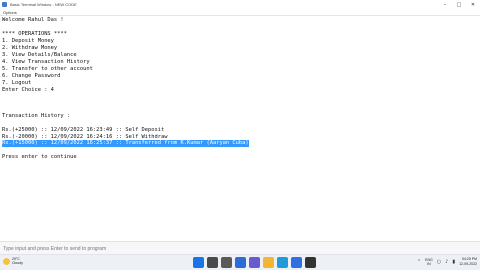  I want to click on program-input, so click(153, 249).